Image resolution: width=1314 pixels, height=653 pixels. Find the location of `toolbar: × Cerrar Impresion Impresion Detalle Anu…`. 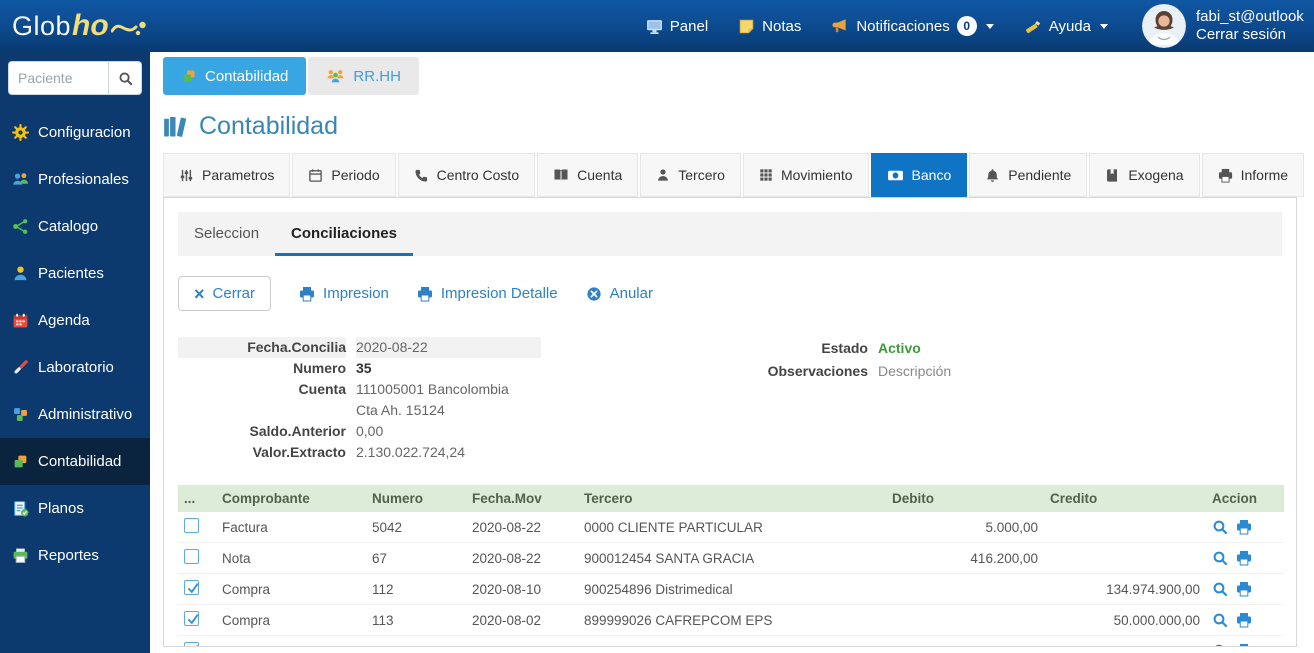

toolbar: × Cerrar Impresion Impresion Detalle Anu… is located at coordinates (730, 293).